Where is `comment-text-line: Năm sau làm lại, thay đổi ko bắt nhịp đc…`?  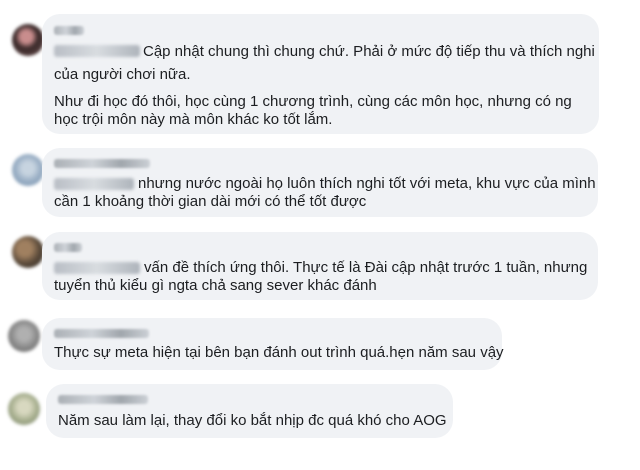 comment-text-line: Năm sau làm lại, thay đổi ko bắt nhịp đc… is located at coordinates (252, 420).